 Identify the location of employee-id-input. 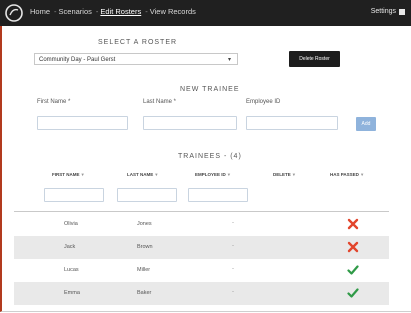
(292, 123).